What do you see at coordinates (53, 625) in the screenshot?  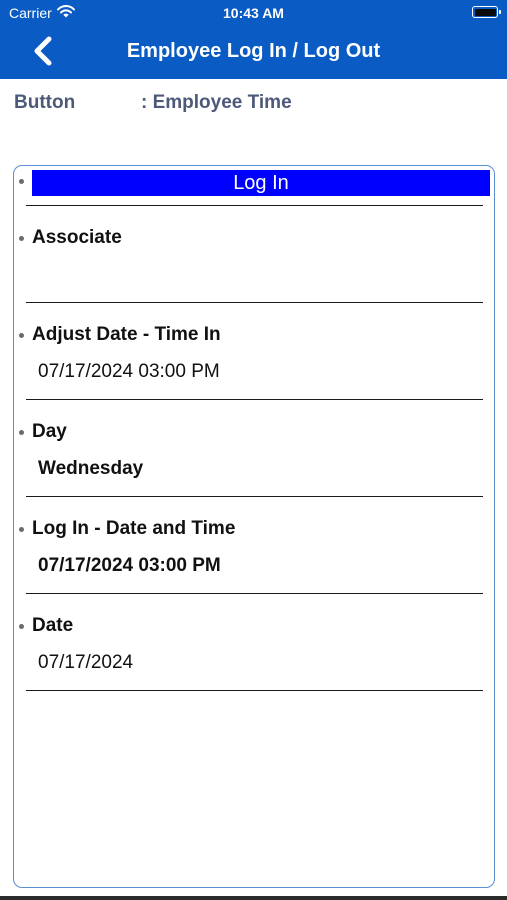 I see `date-label: Date` at bounding box center [53, 625].